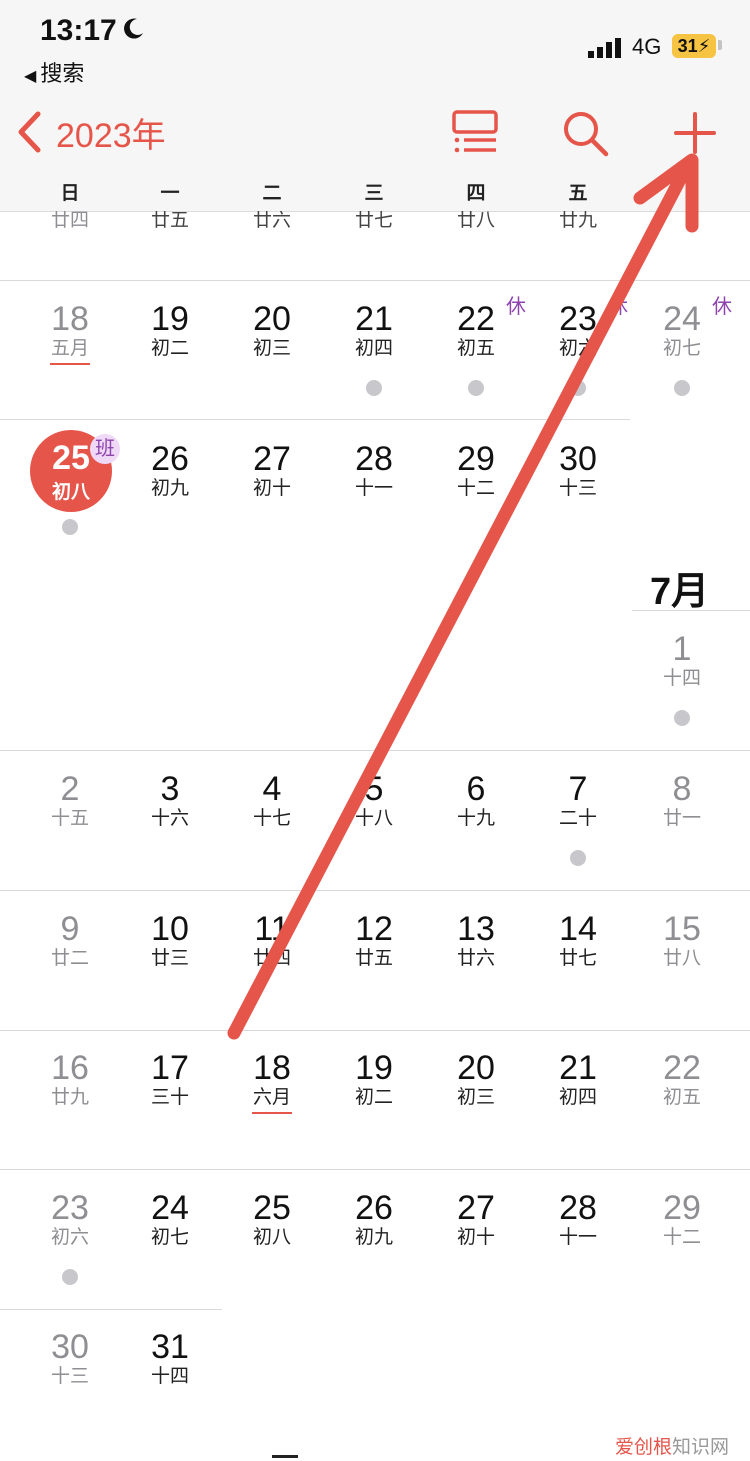  Describe the element at coordinates (373, 348) in the screenshot. I see `lunar-date: 初四` at that location.